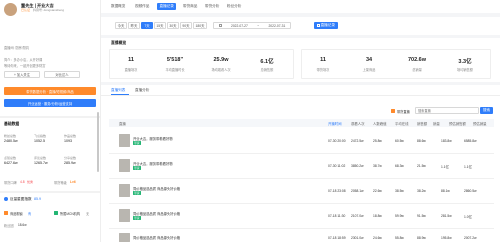 This screenshot has width=500, height=242. Describe the element at coordinates (403, 112) in the screenshot. I see `goods-live-label: 带货直播` at that location.